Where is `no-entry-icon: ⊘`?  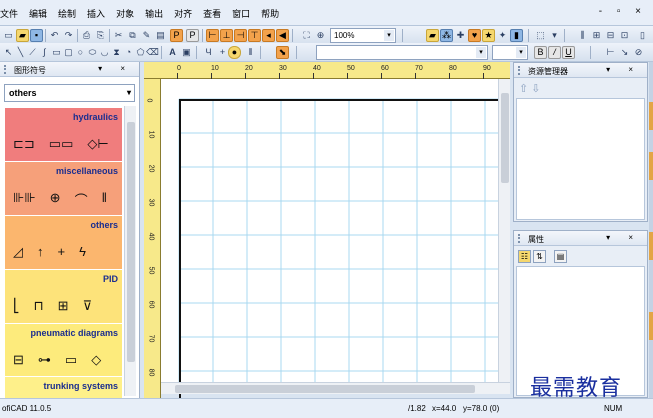
no-entry-icon: ⊘ is located at coordinates (638, 52).